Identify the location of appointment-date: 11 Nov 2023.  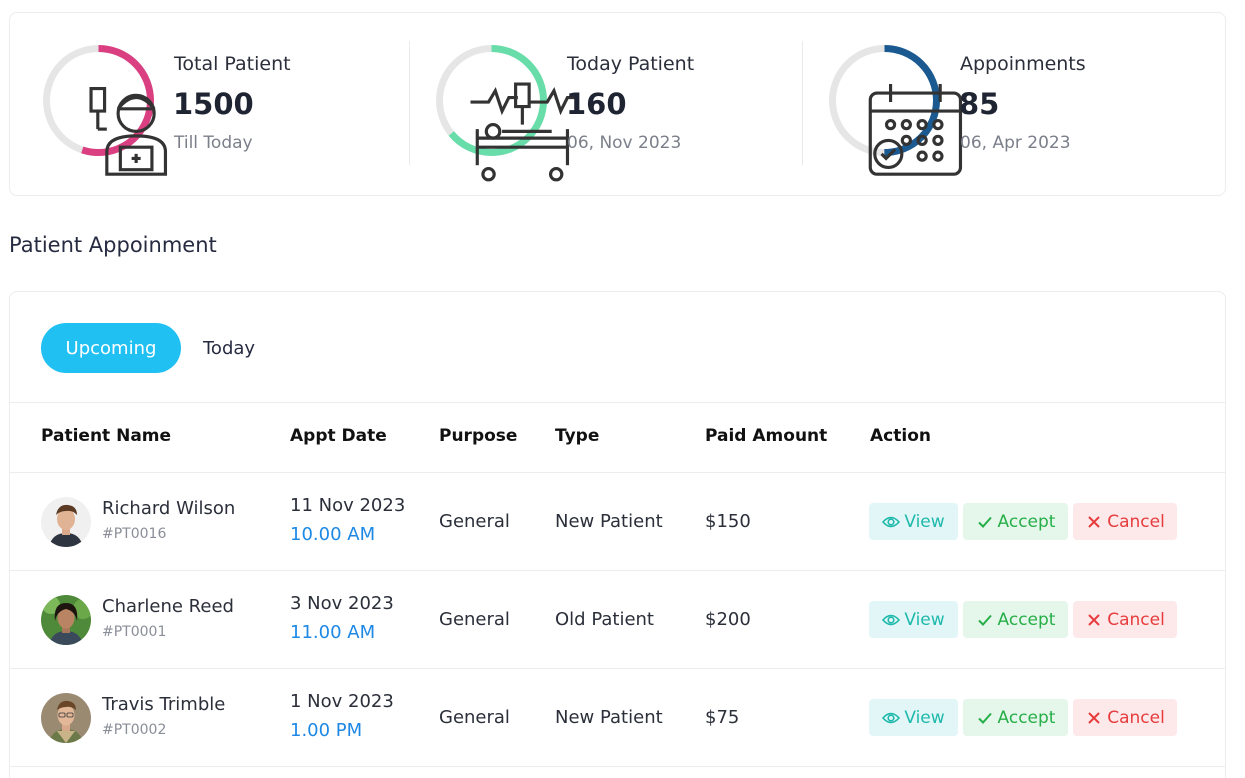
(348, 505).